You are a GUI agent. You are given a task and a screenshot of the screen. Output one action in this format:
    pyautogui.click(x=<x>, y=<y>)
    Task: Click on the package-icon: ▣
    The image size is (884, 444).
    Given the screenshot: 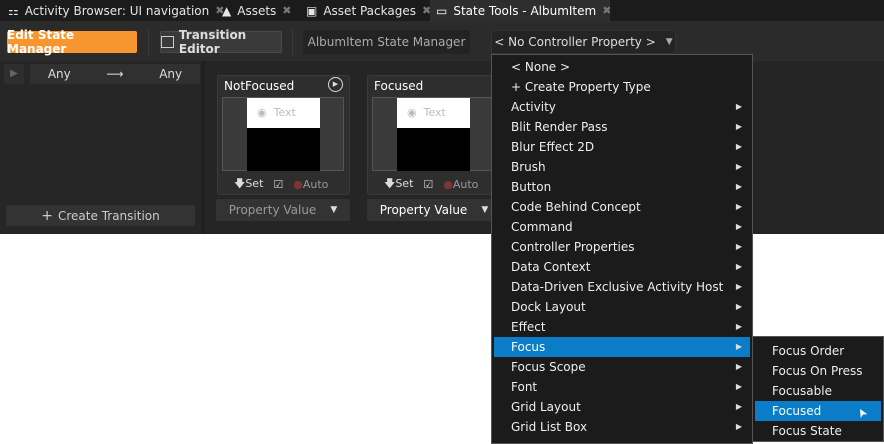 What is the action you would take?
    pyautogui.click(x=312, y=10)
    